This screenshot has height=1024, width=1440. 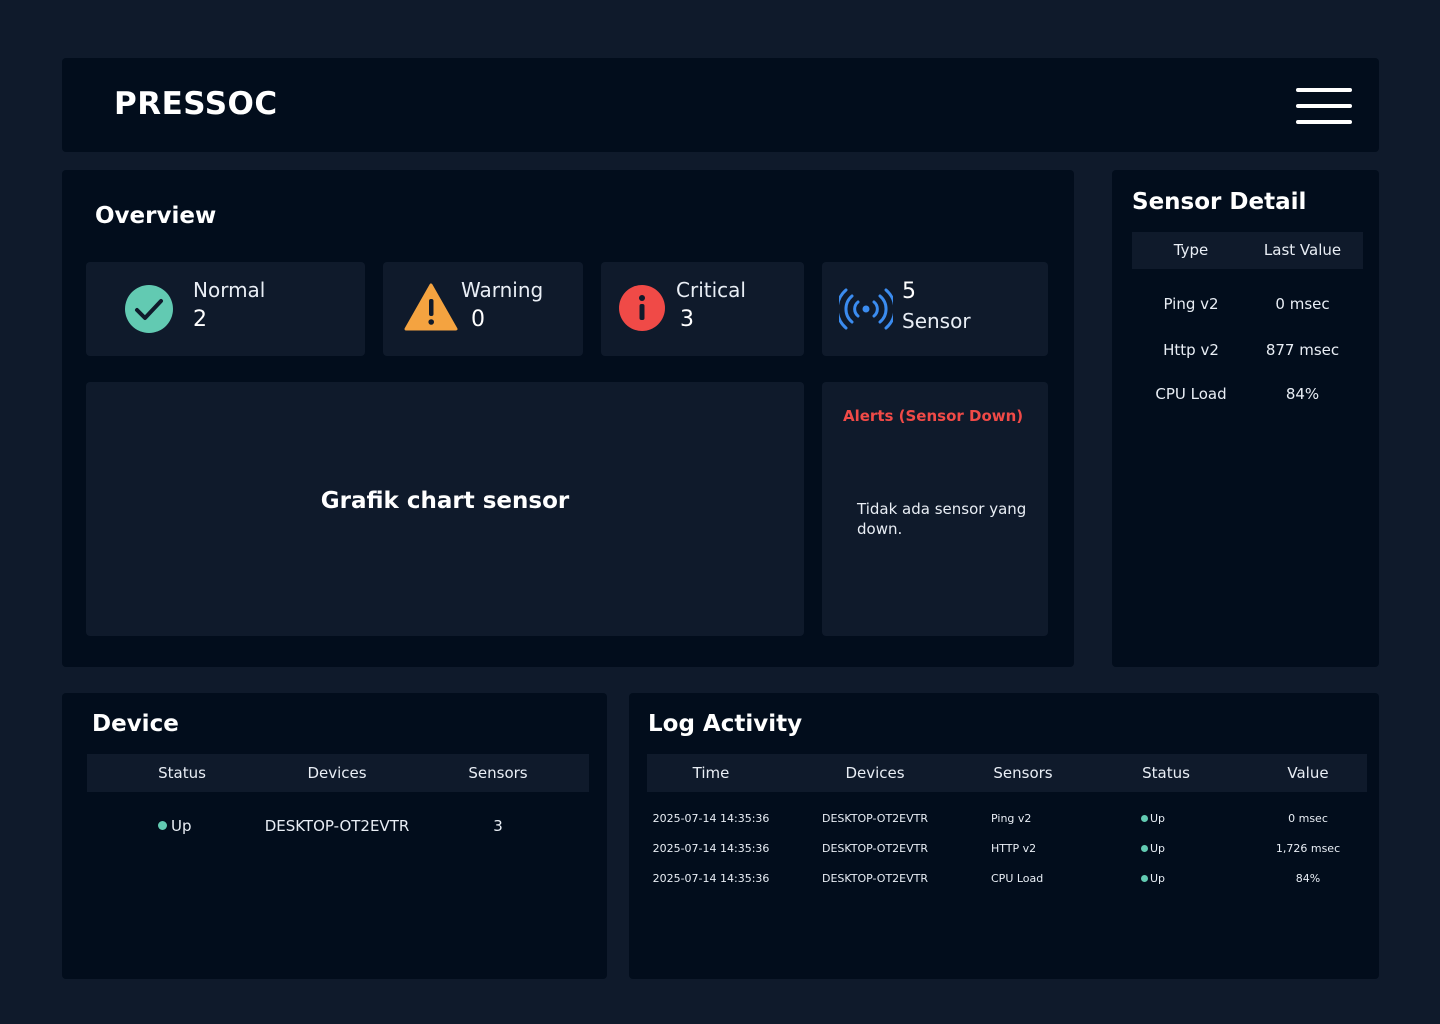 I want to click on log-sensor: Ping v2, so click(x=1011, y=818).